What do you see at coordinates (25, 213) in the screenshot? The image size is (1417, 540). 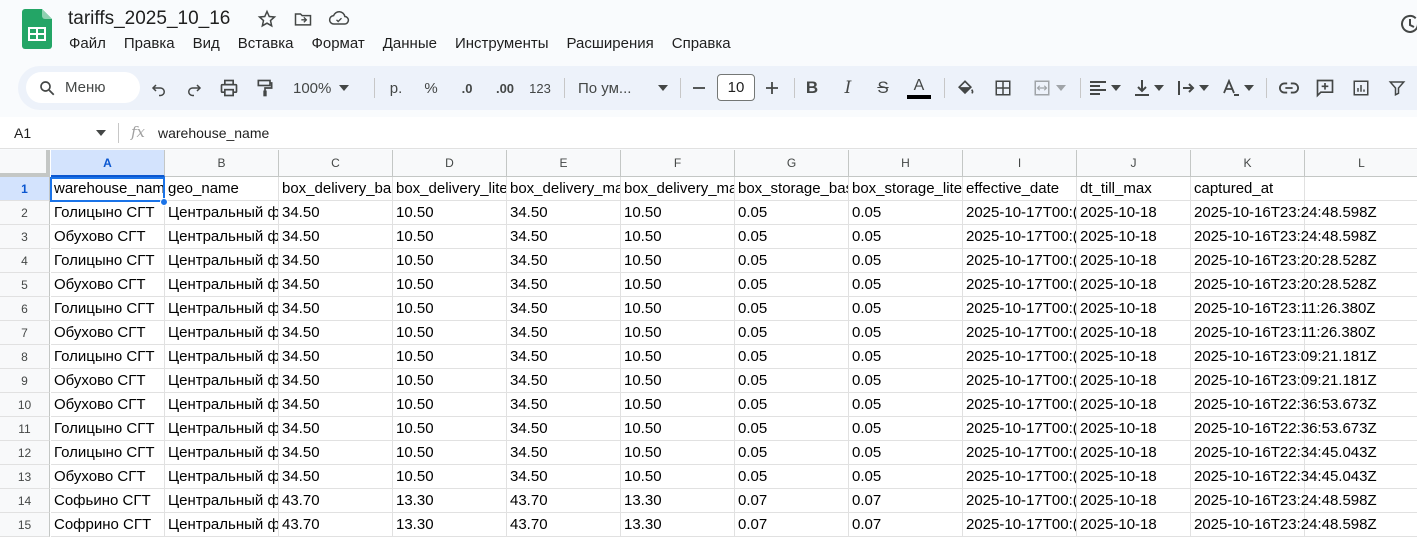 I see `row-header: 2` at bounding box center [25, 213].